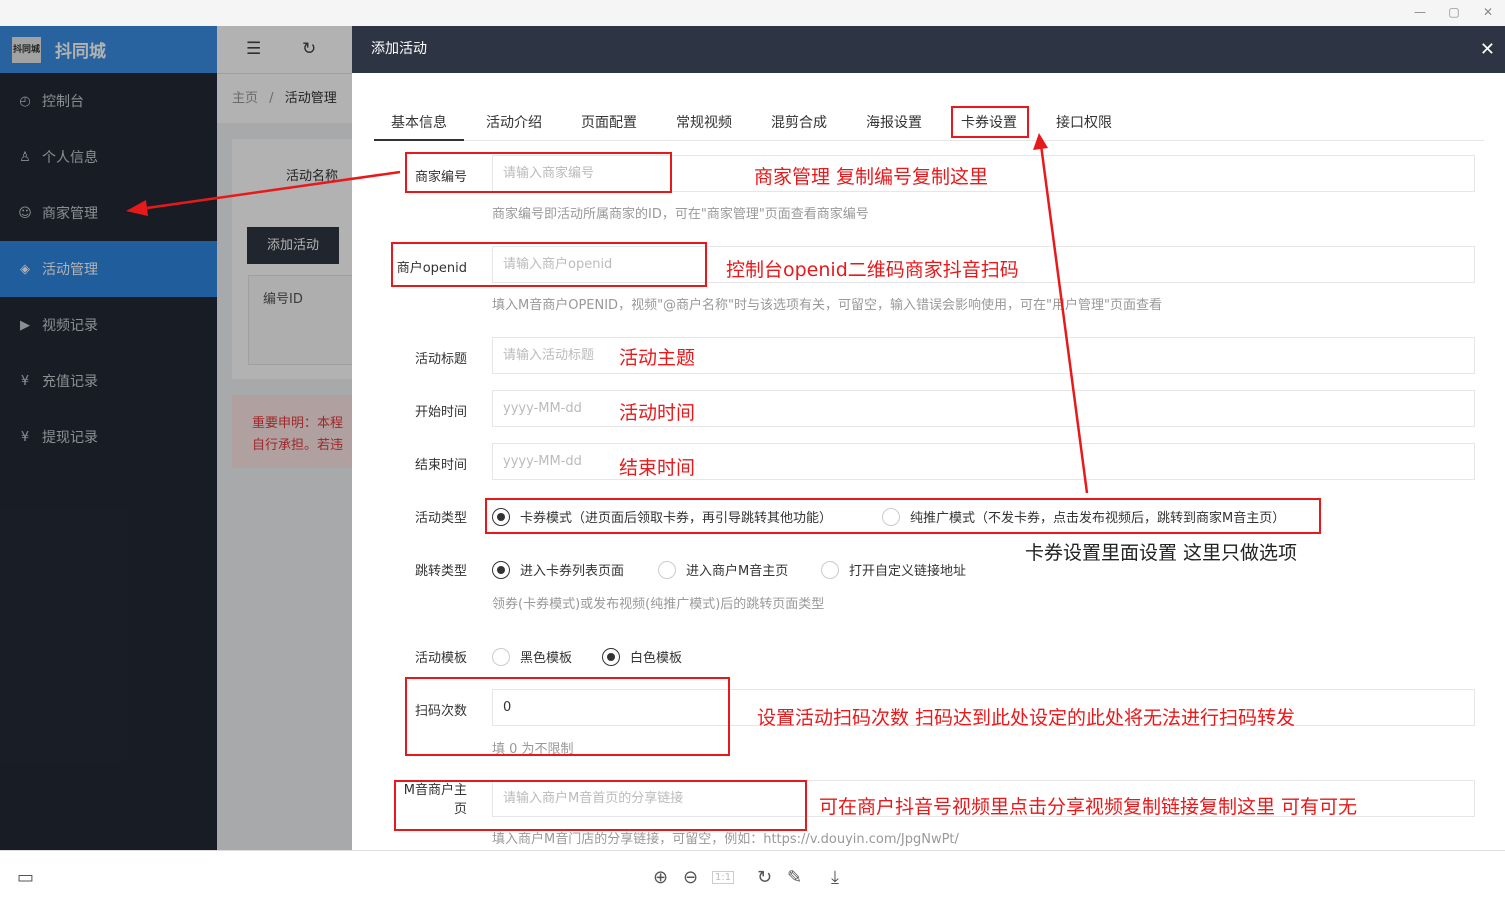 This screenshot has width=1505, height=909. Describe the element at coordinates (835, 877) in the screenshot. I see `download-icon: ⤓` at that location.